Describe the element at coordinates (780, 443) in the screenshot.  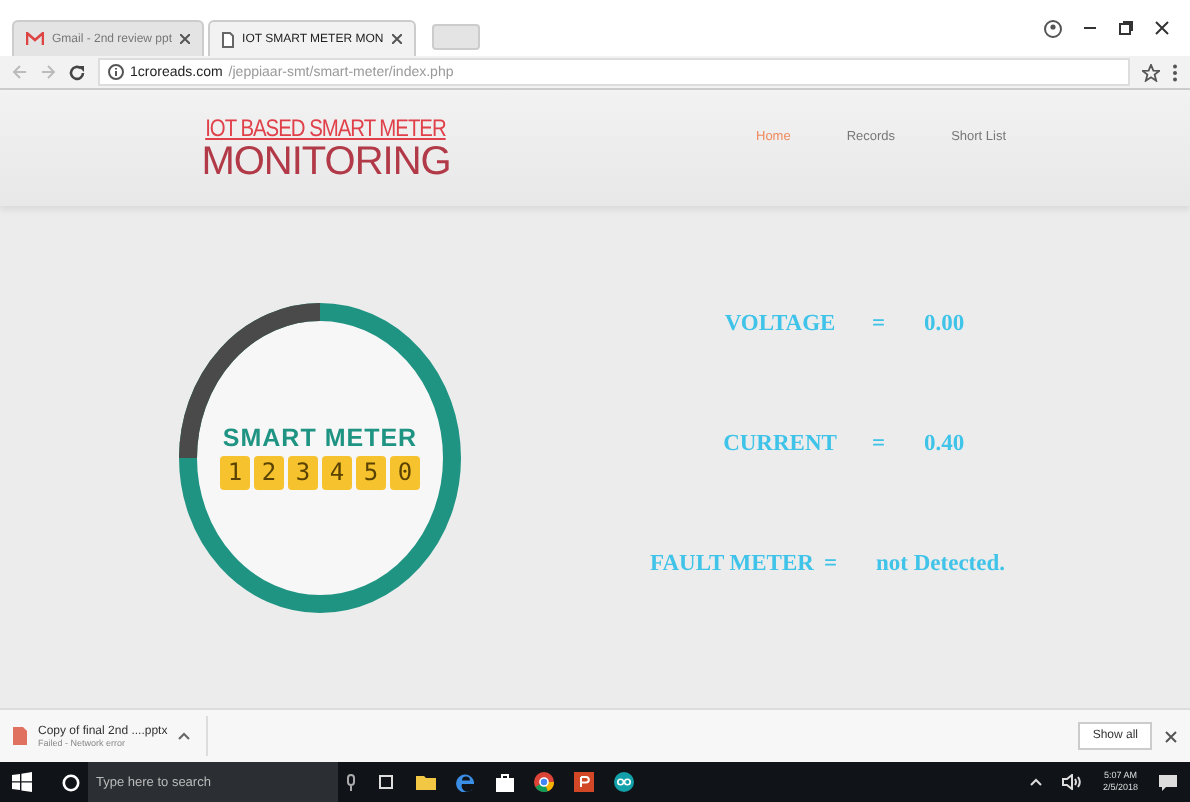
I see `reading-label: CURRENT` at that location.